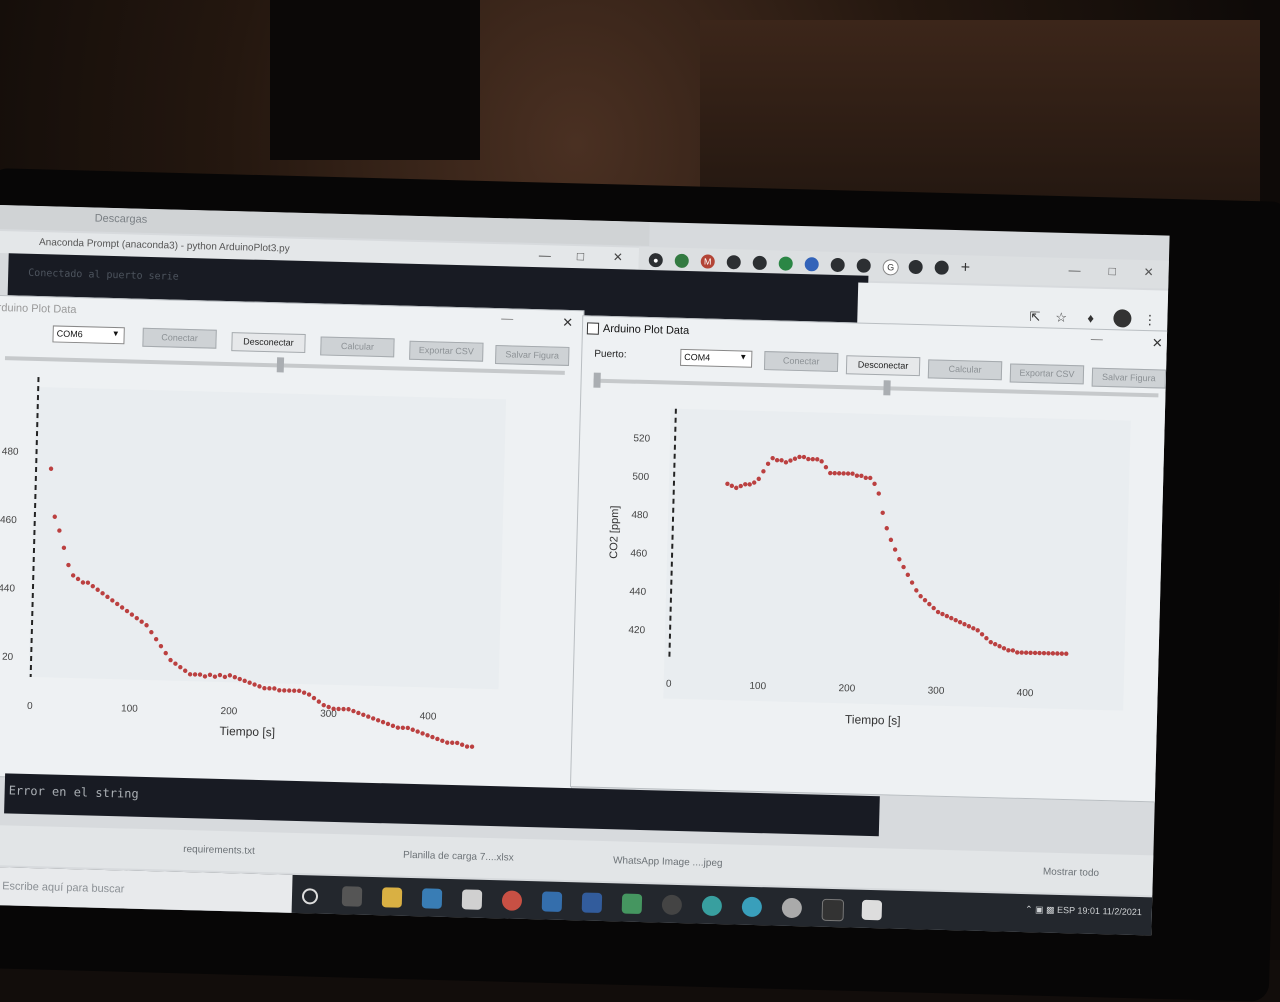 This screenshot has width=1280, height=1002. Describe the element at coordinates (640, 477) in the screenshot. I see `y-tick-label: 500` at that location.